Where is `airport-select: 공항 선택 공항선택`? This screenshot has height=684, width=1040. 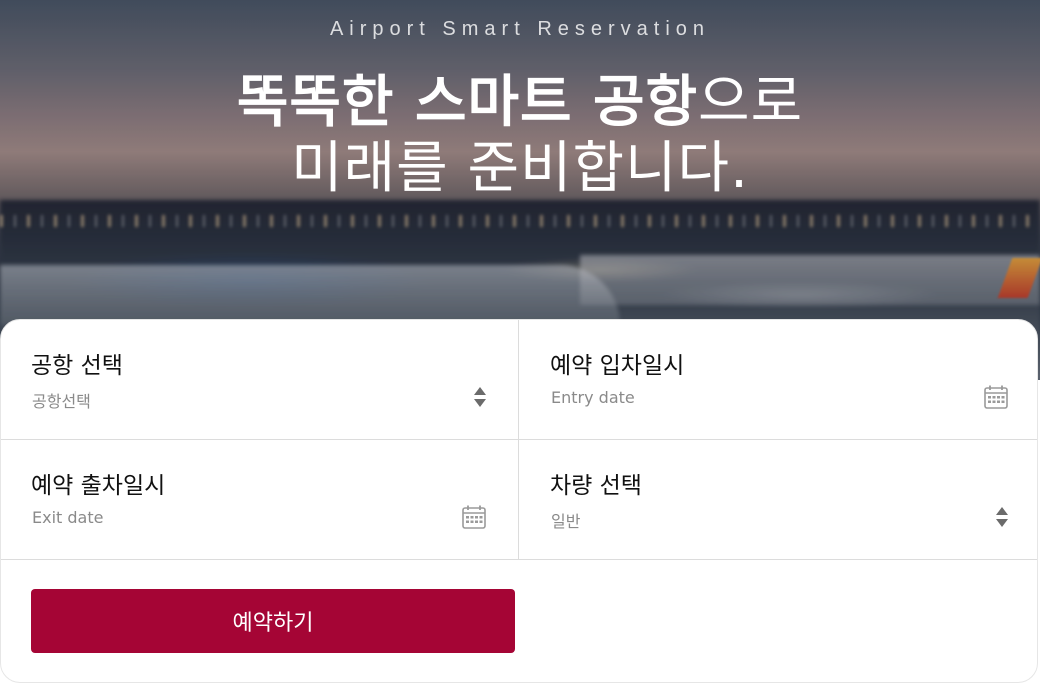 airport-select: 공항 선택 공항선택 is located at coordinates (260, 380).